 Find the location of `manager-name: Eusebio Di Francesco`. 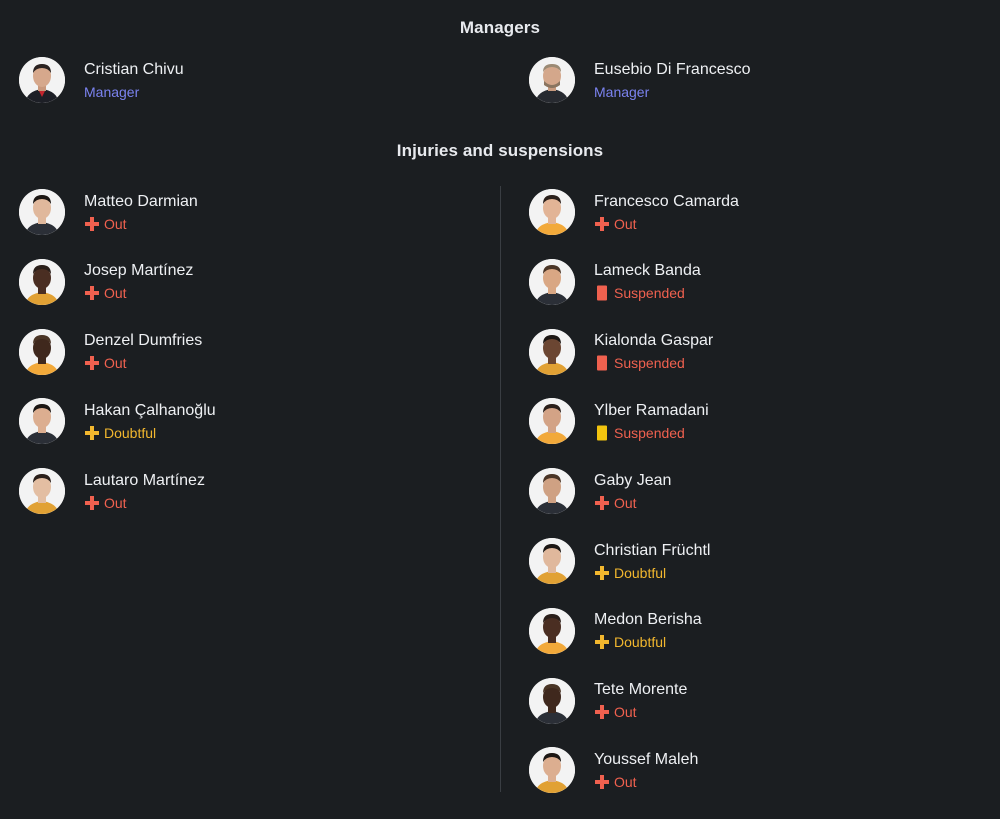

manager-name: Eusebio Di Francesco is located at coordinates (672, 69).